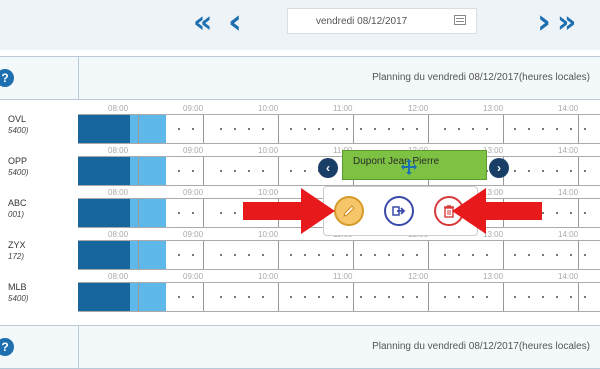  I want to click on resource-code: OVL, so click(17, 119).